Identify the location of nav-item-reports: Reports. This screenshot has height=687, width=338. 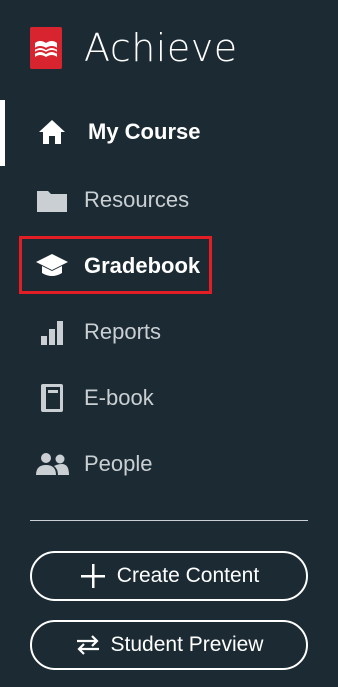
(97, 332).